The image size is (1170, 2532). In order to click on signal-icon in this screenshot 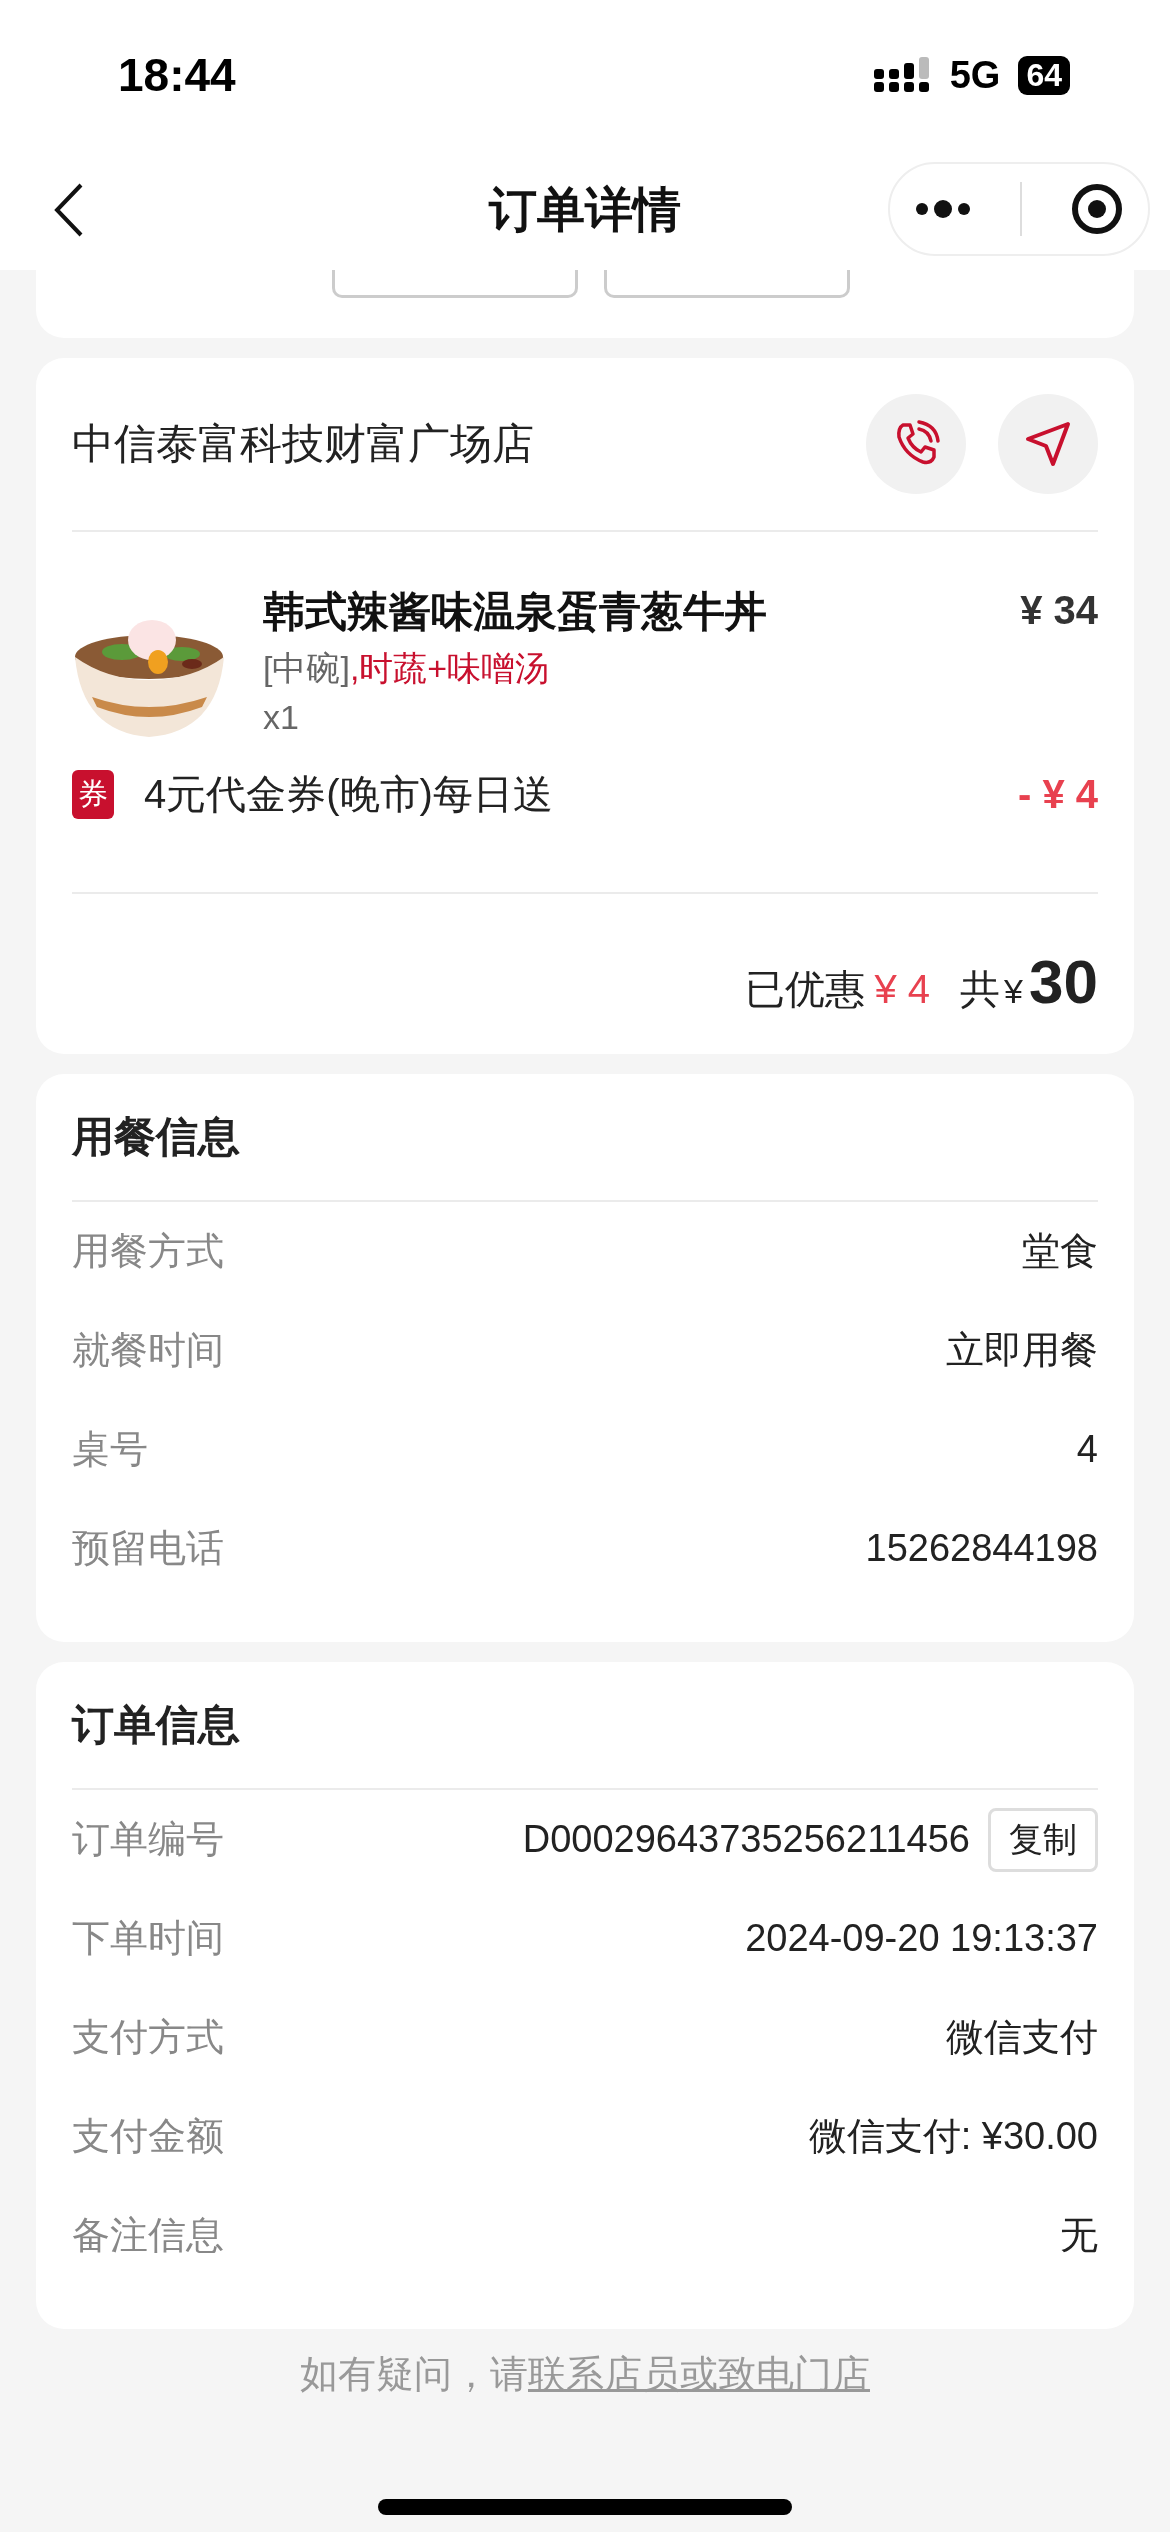, I will do `click(902, 75)`.